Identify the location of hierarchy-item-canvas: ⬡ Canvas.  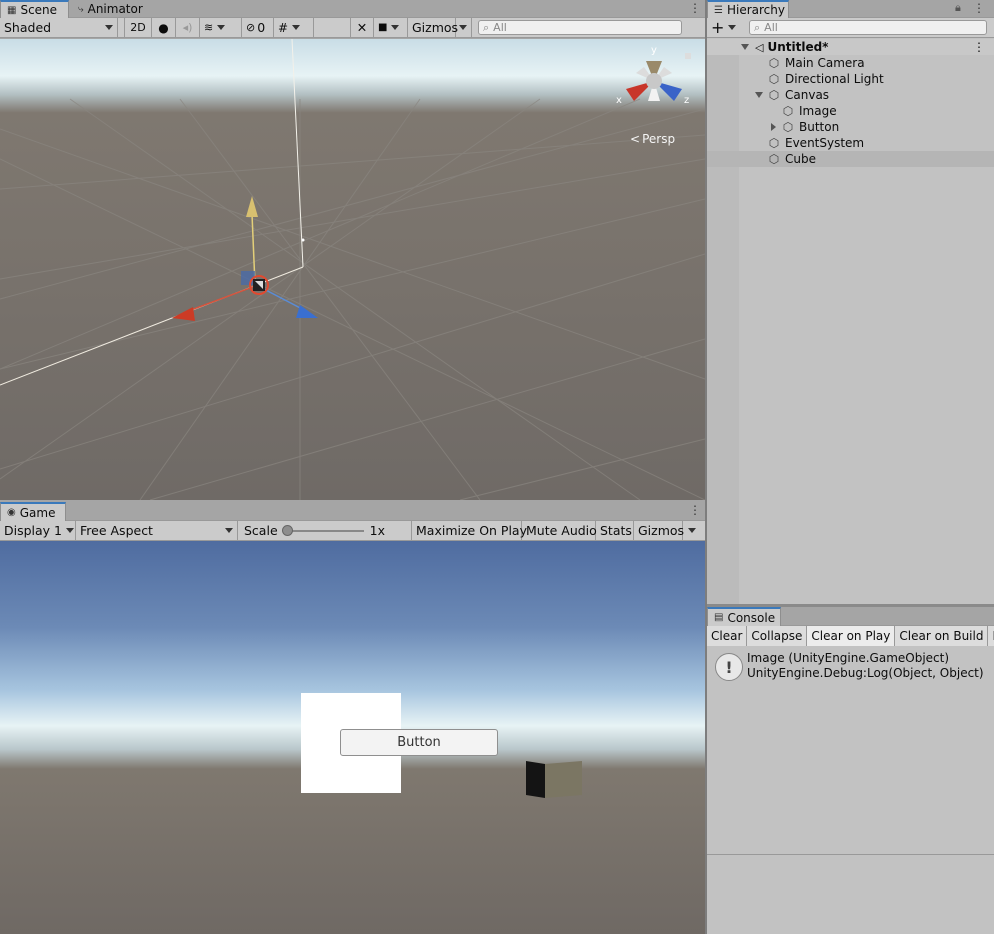
(850, 95).